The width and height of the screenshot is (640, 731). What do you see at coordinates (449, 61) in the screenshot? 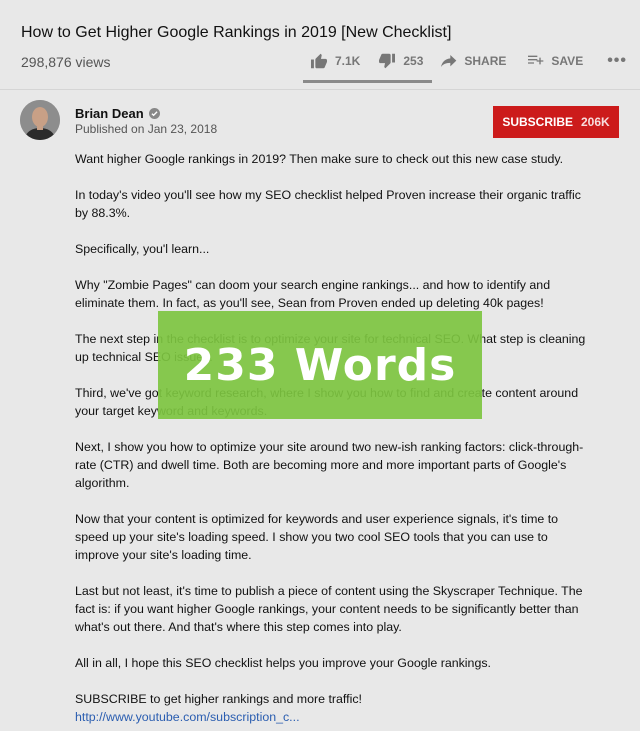
I see `share-arrow-icon` at bounding box center [449, 61].